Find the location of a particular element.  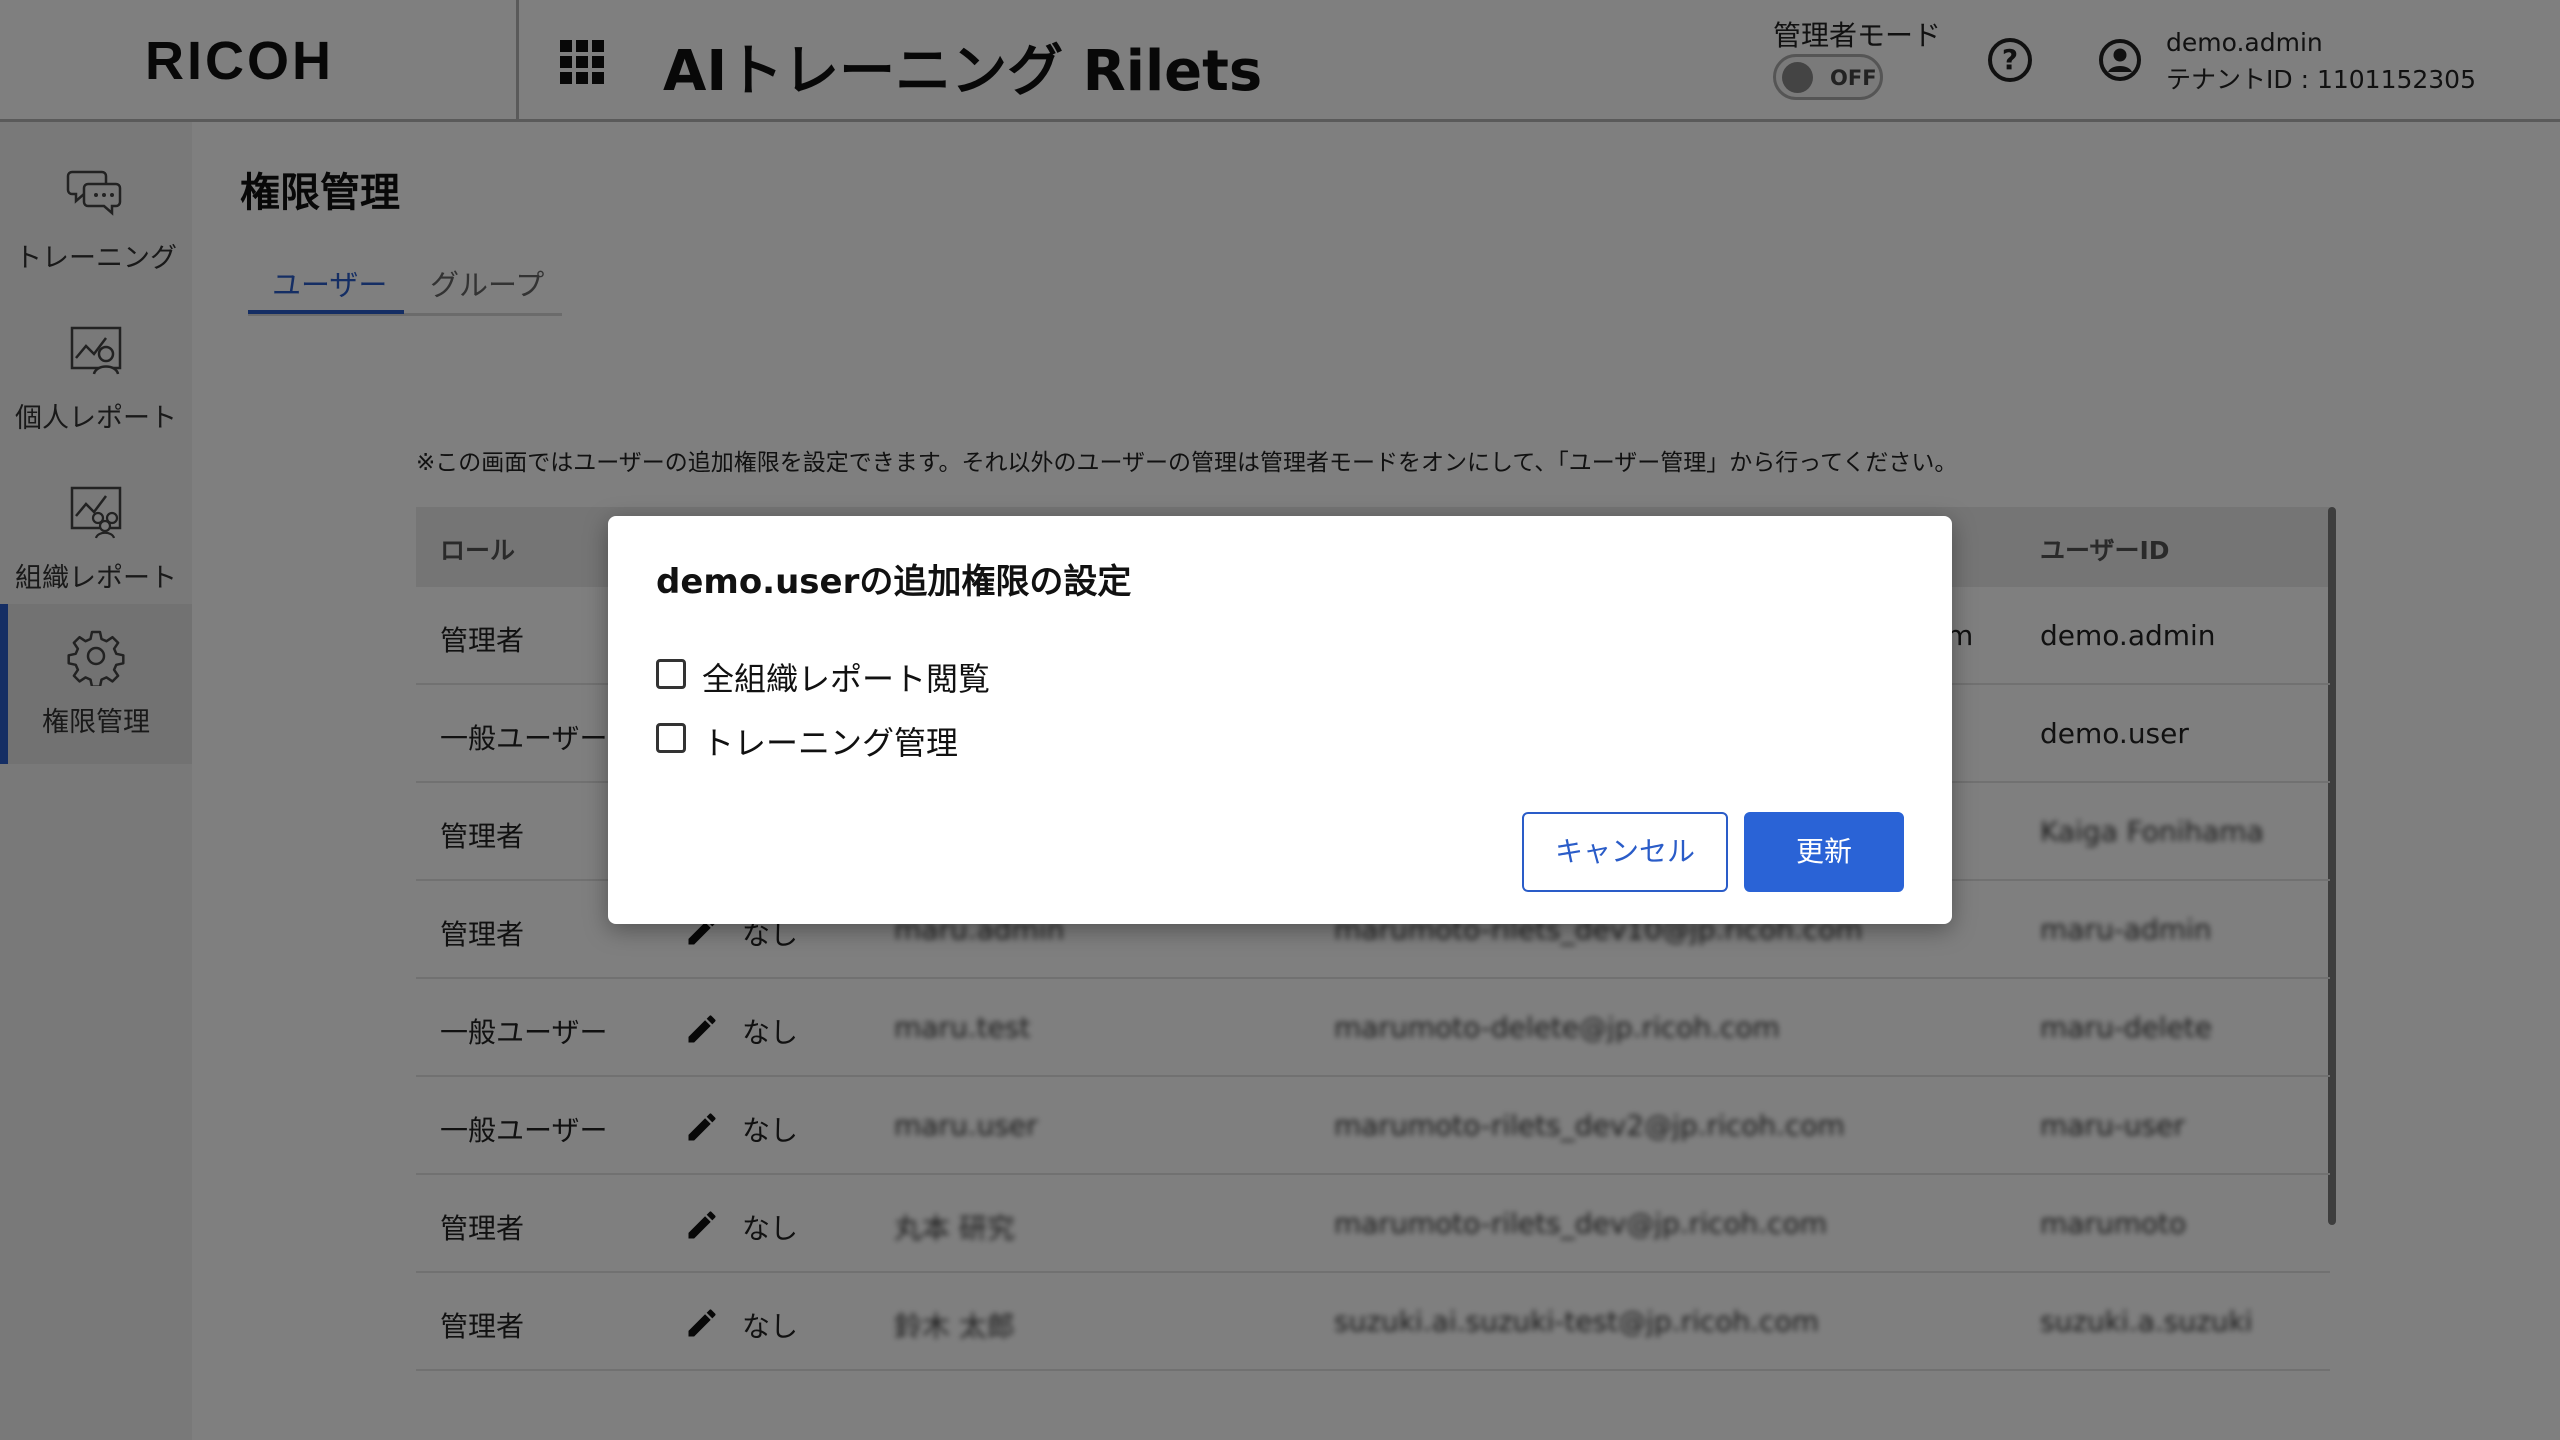

update-button: 更新 is located at coordinates (1824, 852).